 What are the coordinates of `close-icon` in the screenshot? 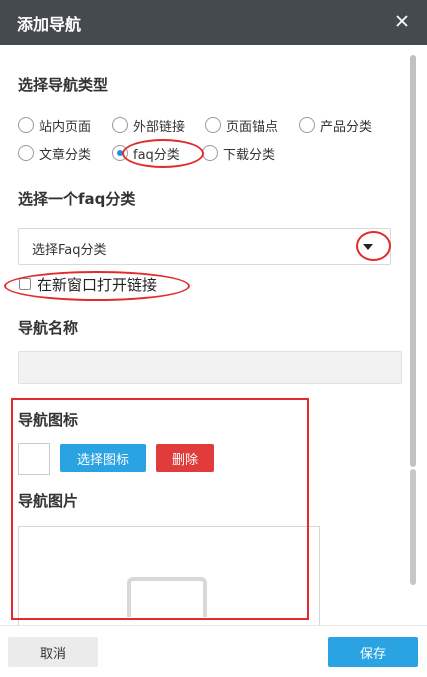 It's located at (402, 21).